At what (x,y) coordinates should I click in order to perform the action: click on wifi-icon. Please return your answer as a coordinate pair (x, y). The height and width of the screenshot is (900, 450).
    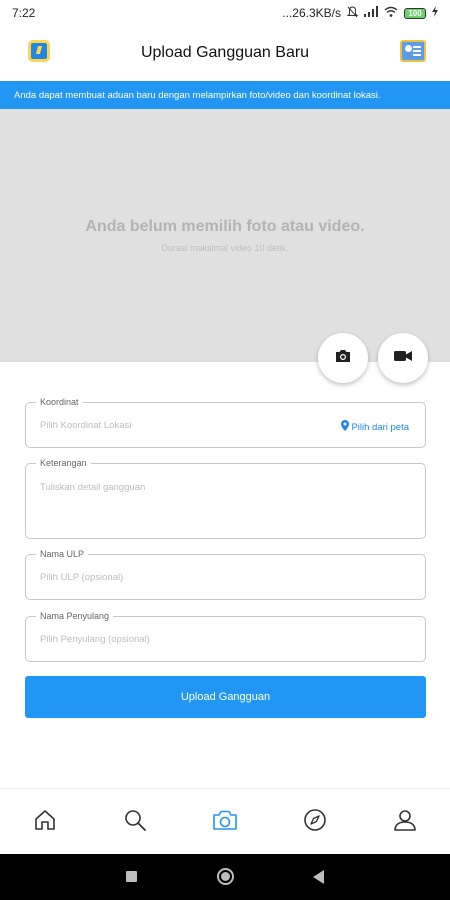
    Looking at the image, I should click on (391, 13).